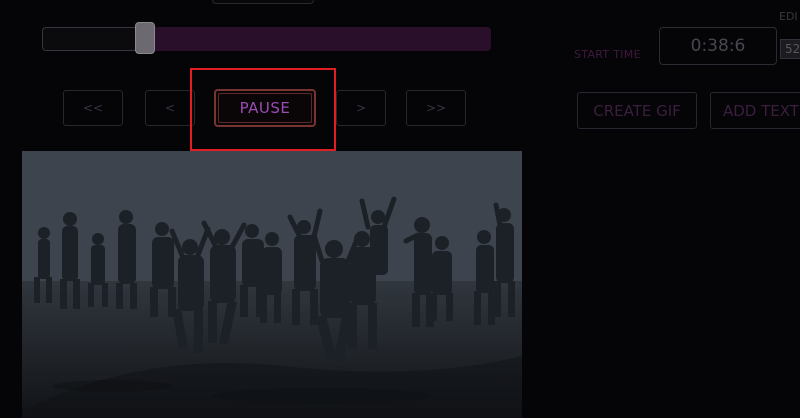 The image size is (800, 418). I want to click on add-text-label: ADD TEXT, so click(761, 110).